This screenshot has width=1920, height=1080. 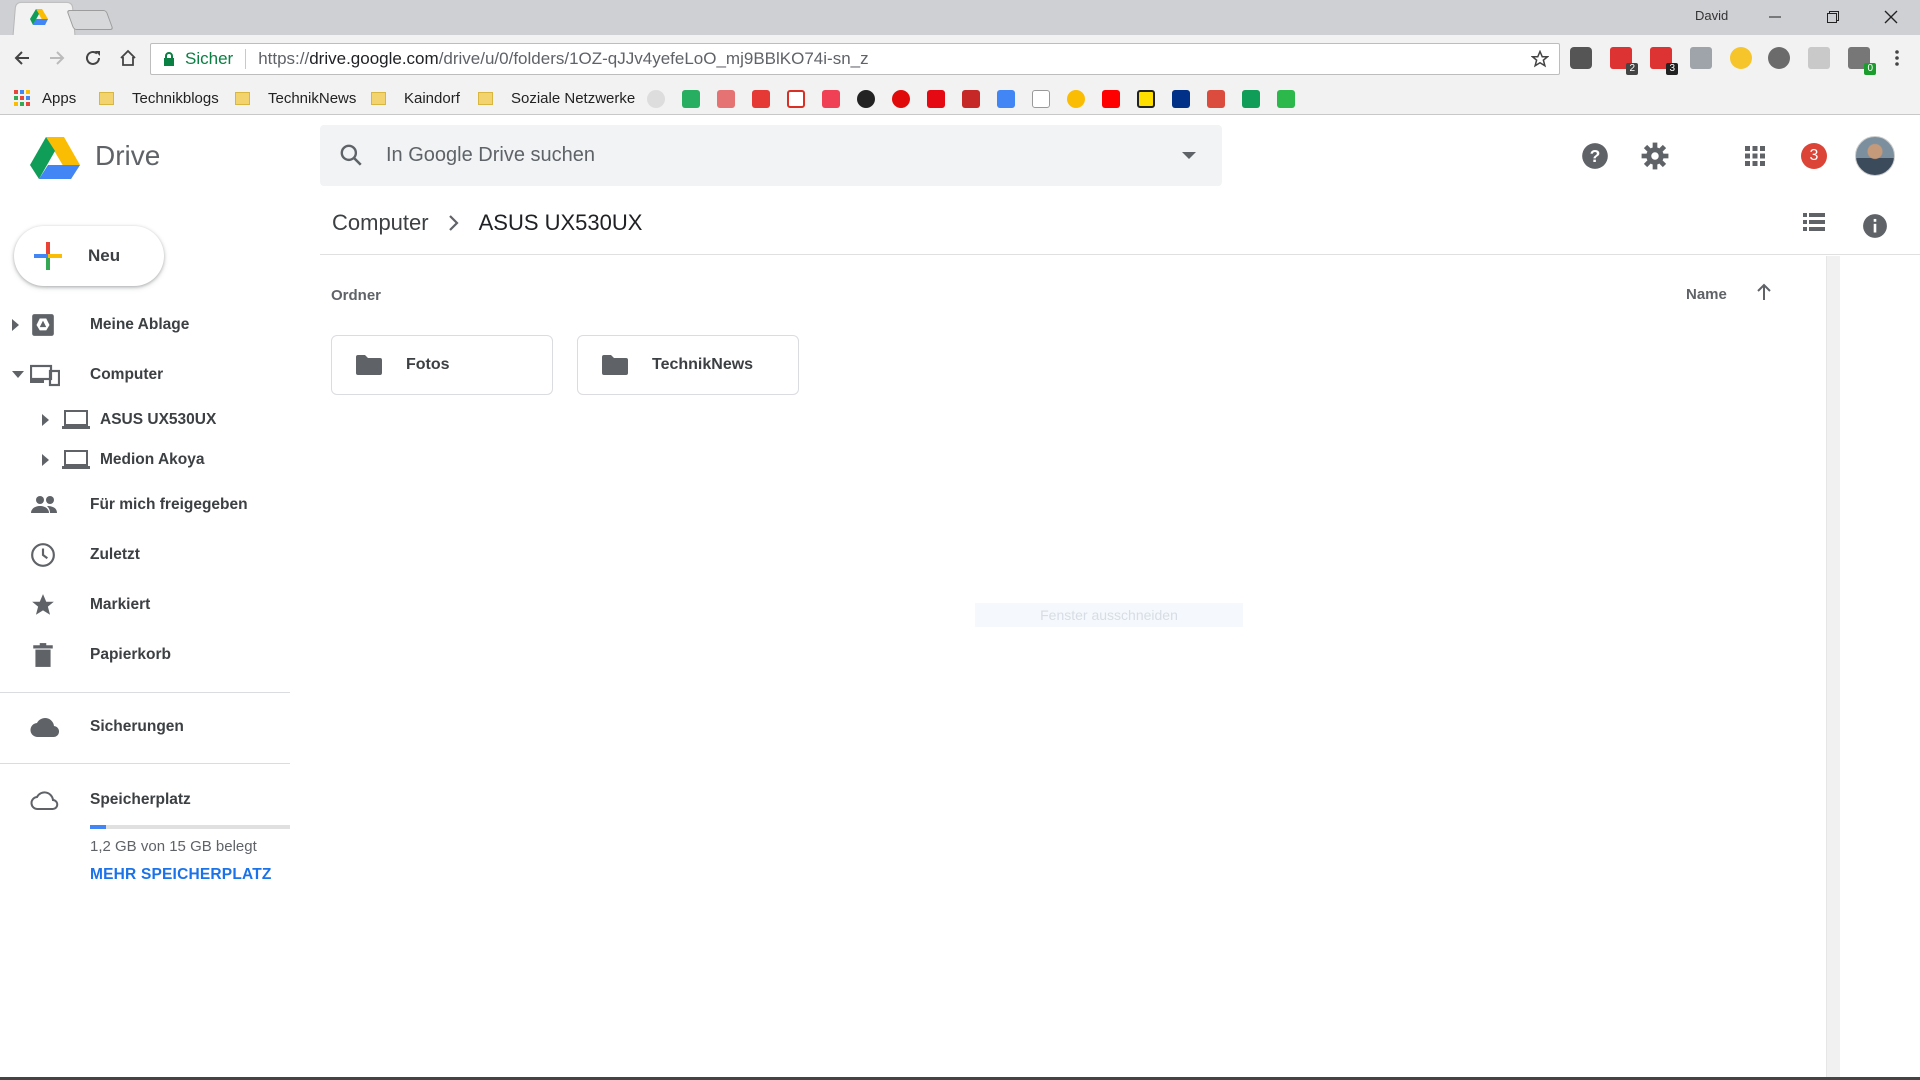 I want to click on screenshot-extension-icon, so click(x=1819, y=58).